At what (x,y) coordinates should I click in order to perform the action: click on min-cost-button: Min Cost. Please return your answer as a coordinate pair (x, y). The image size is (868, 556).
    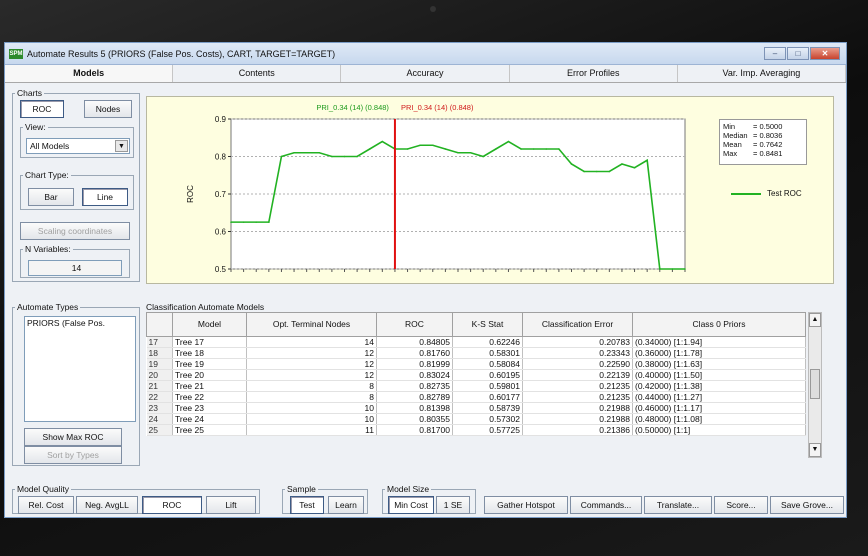
    Looking at the image, I should click on (411, 505).